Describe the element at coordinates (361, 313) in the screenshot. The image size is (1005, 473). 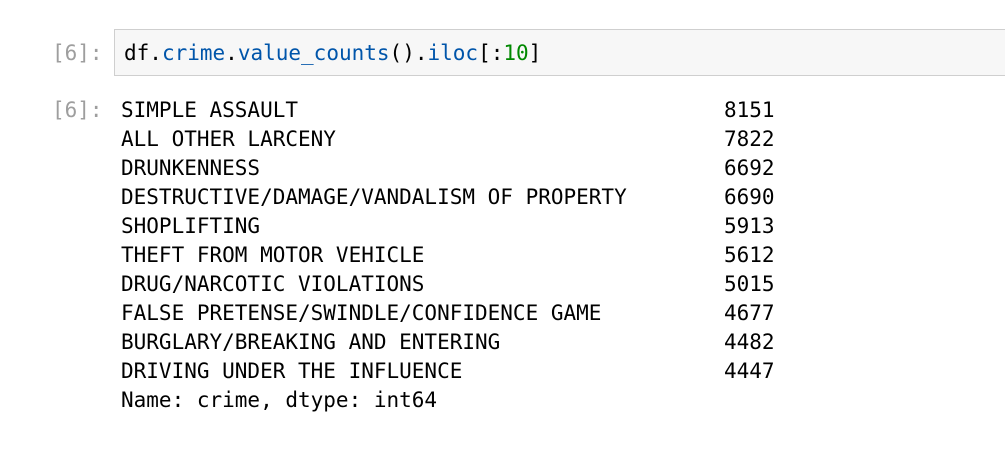
I see `output-row-label: FALSE PRETENSE/SWINDLE/CONFIDENCE GAME` at that location.